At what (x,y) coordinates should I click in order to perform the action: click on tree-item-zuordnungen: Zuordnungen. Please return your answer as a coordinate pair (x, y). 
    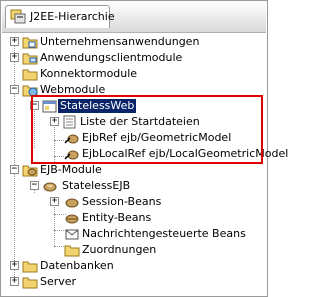
    Looking at the image, I should click on (134, 250).